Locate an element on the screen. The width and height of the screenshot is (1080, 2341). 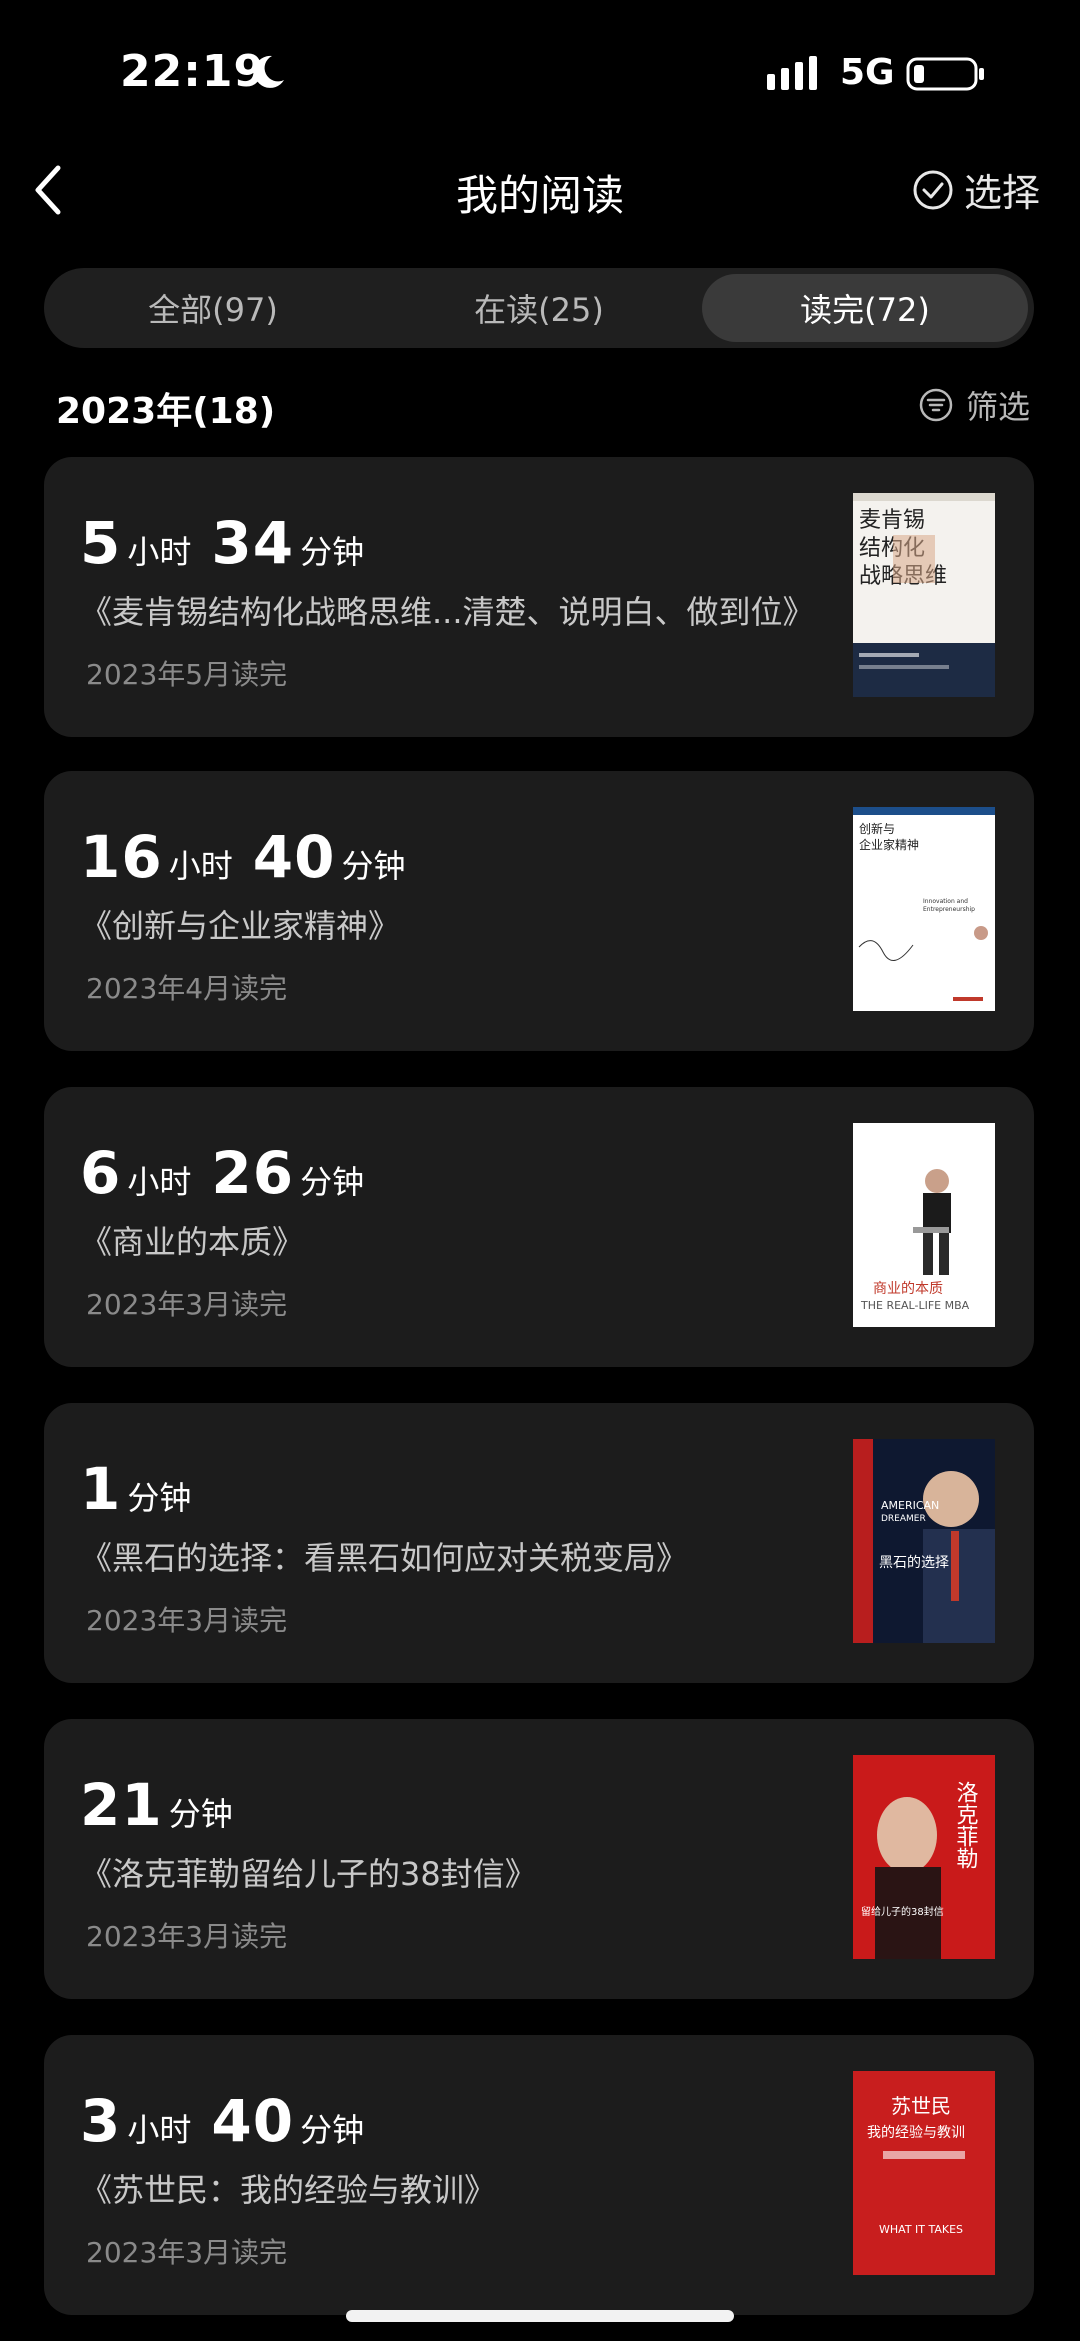
svg-text: 黑石的选择 is located at coordinates (914, 1563).